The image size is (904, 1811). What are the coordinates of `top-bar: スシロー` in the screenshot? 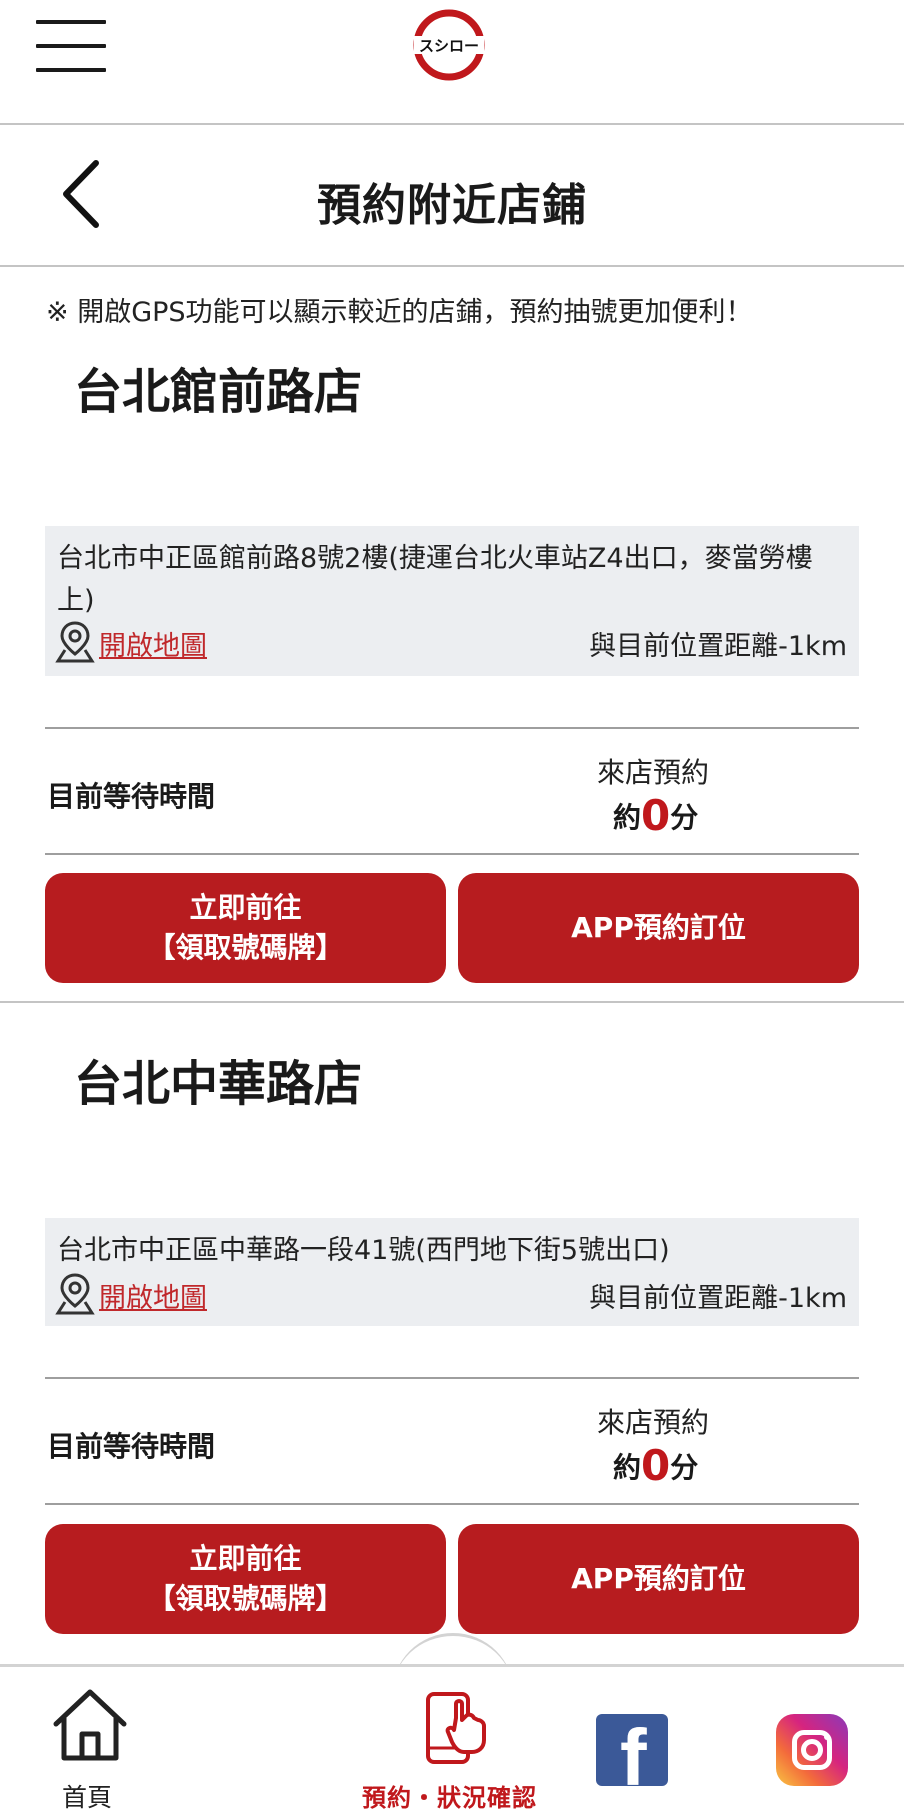 It's located at (452, 62).